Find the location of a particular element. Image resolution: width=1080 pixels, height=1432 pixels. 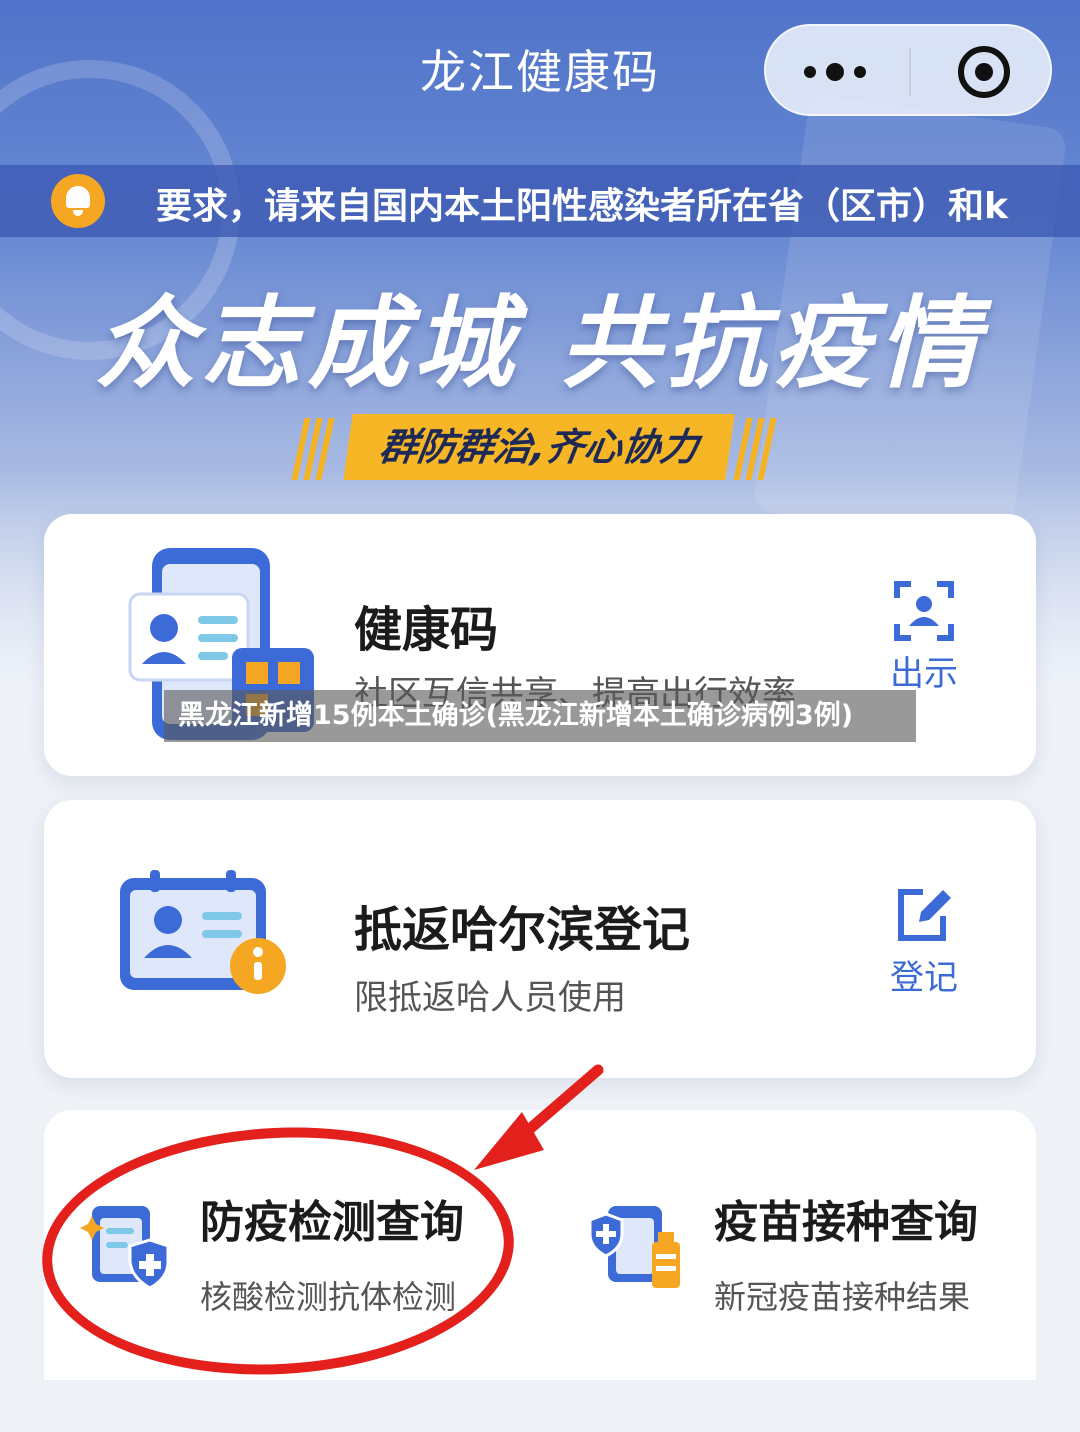

bell-icon is located at coordinates (78, 201).